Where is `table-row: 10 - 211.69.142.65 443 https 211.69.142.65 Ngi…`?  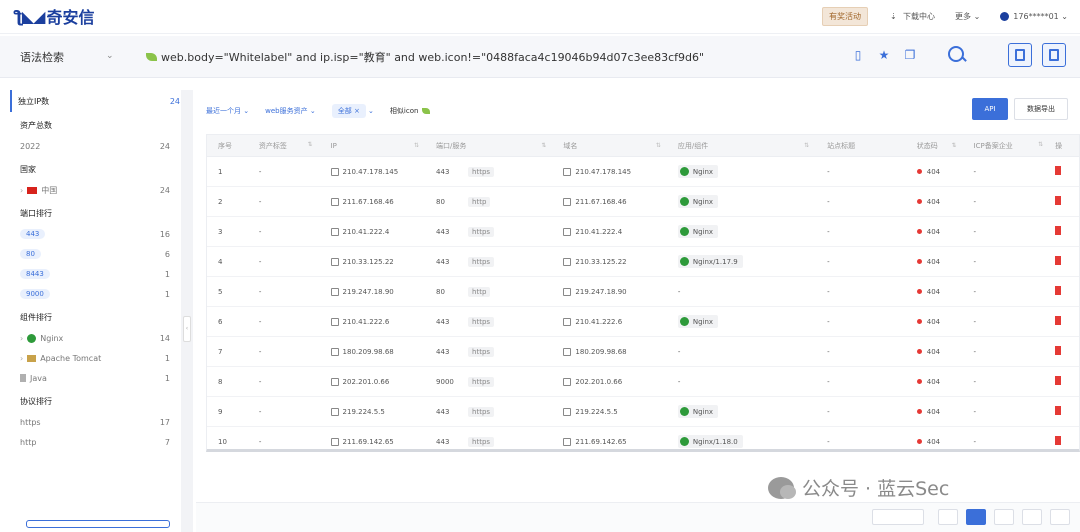 table-row: 10 - 211.69.142.65 443 https 211.69.142.65 Ngi… is located at coordinates (643, 438).